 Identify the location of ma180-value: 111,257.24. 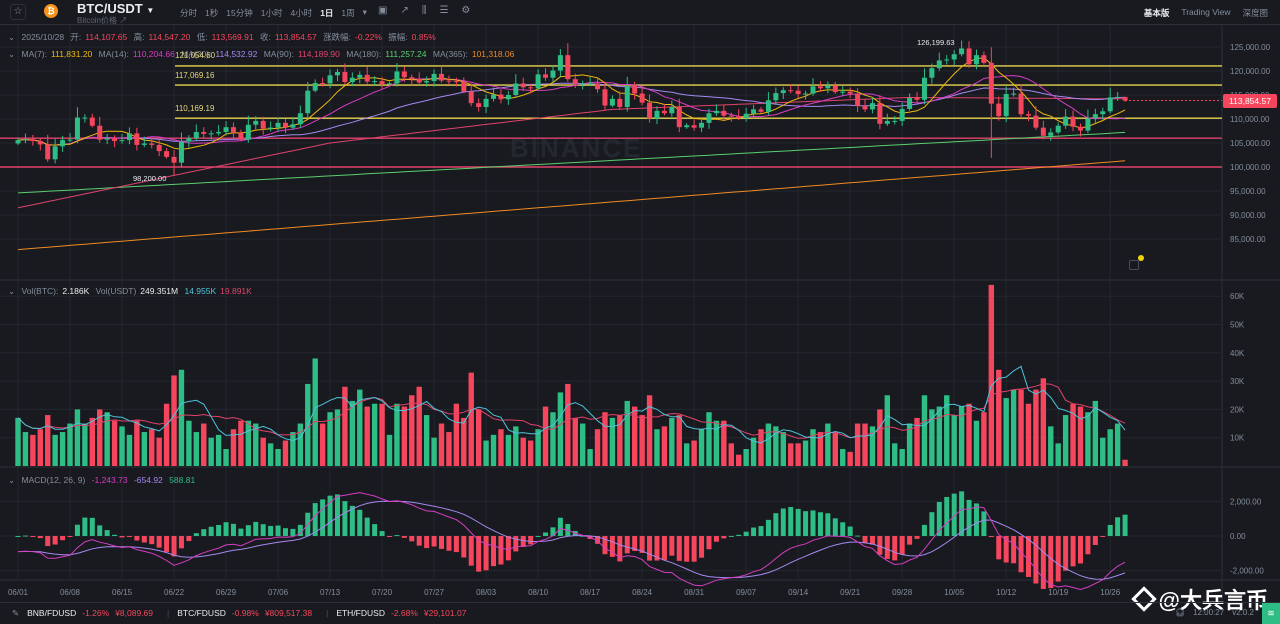
(406, 54).